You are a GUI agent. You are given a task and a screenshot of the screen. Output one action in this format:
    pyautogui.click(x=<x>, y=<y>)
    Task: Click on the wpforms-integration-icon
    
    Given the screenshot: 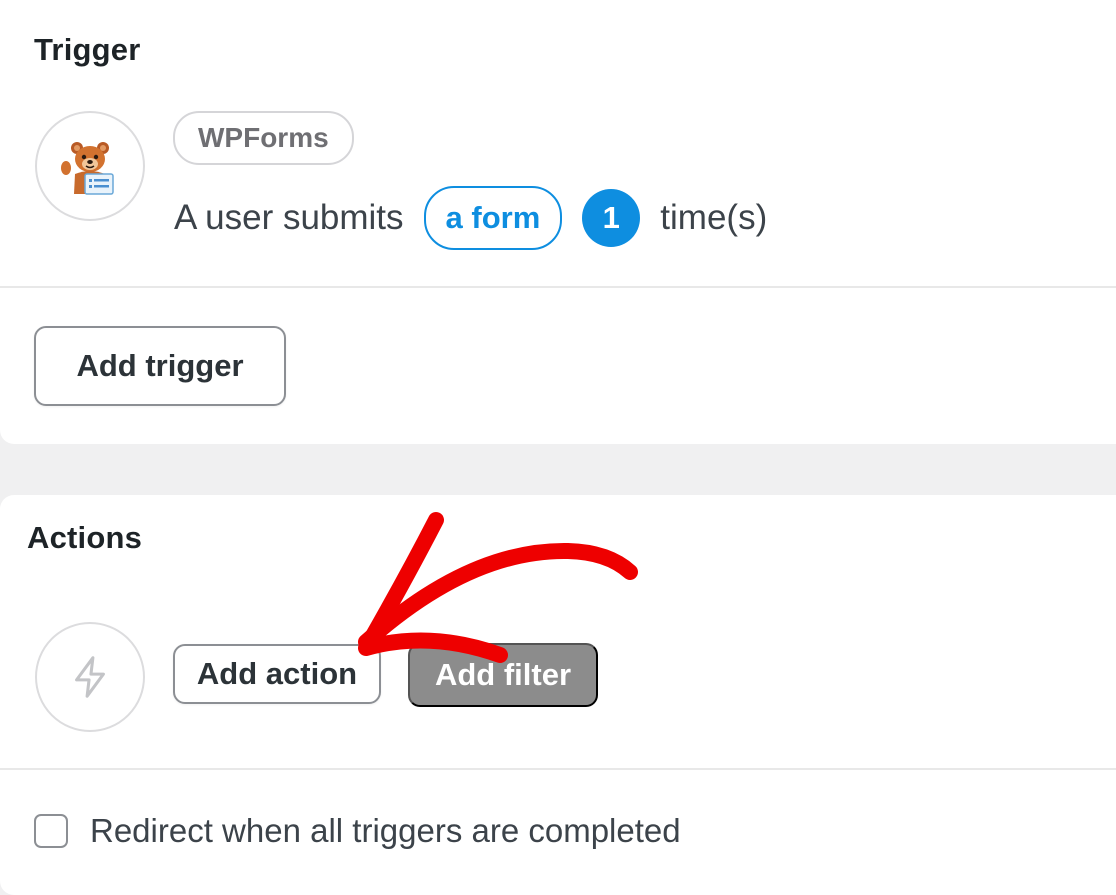 What is the action you would take?
    pyautogui.click(x=90, y=166)
    